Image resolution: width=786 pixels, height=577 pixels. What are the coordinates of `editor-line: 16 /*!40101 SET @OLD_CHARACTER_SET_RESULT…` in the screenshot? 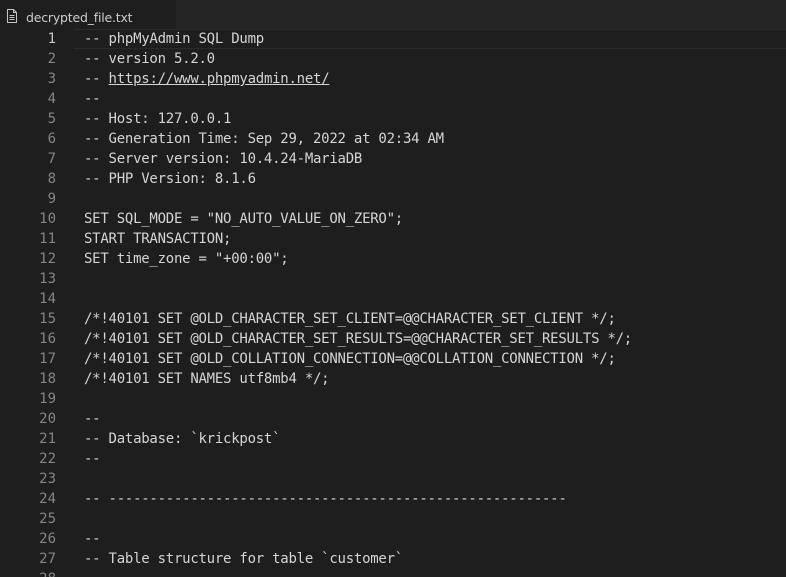 It's located at (393, 339).